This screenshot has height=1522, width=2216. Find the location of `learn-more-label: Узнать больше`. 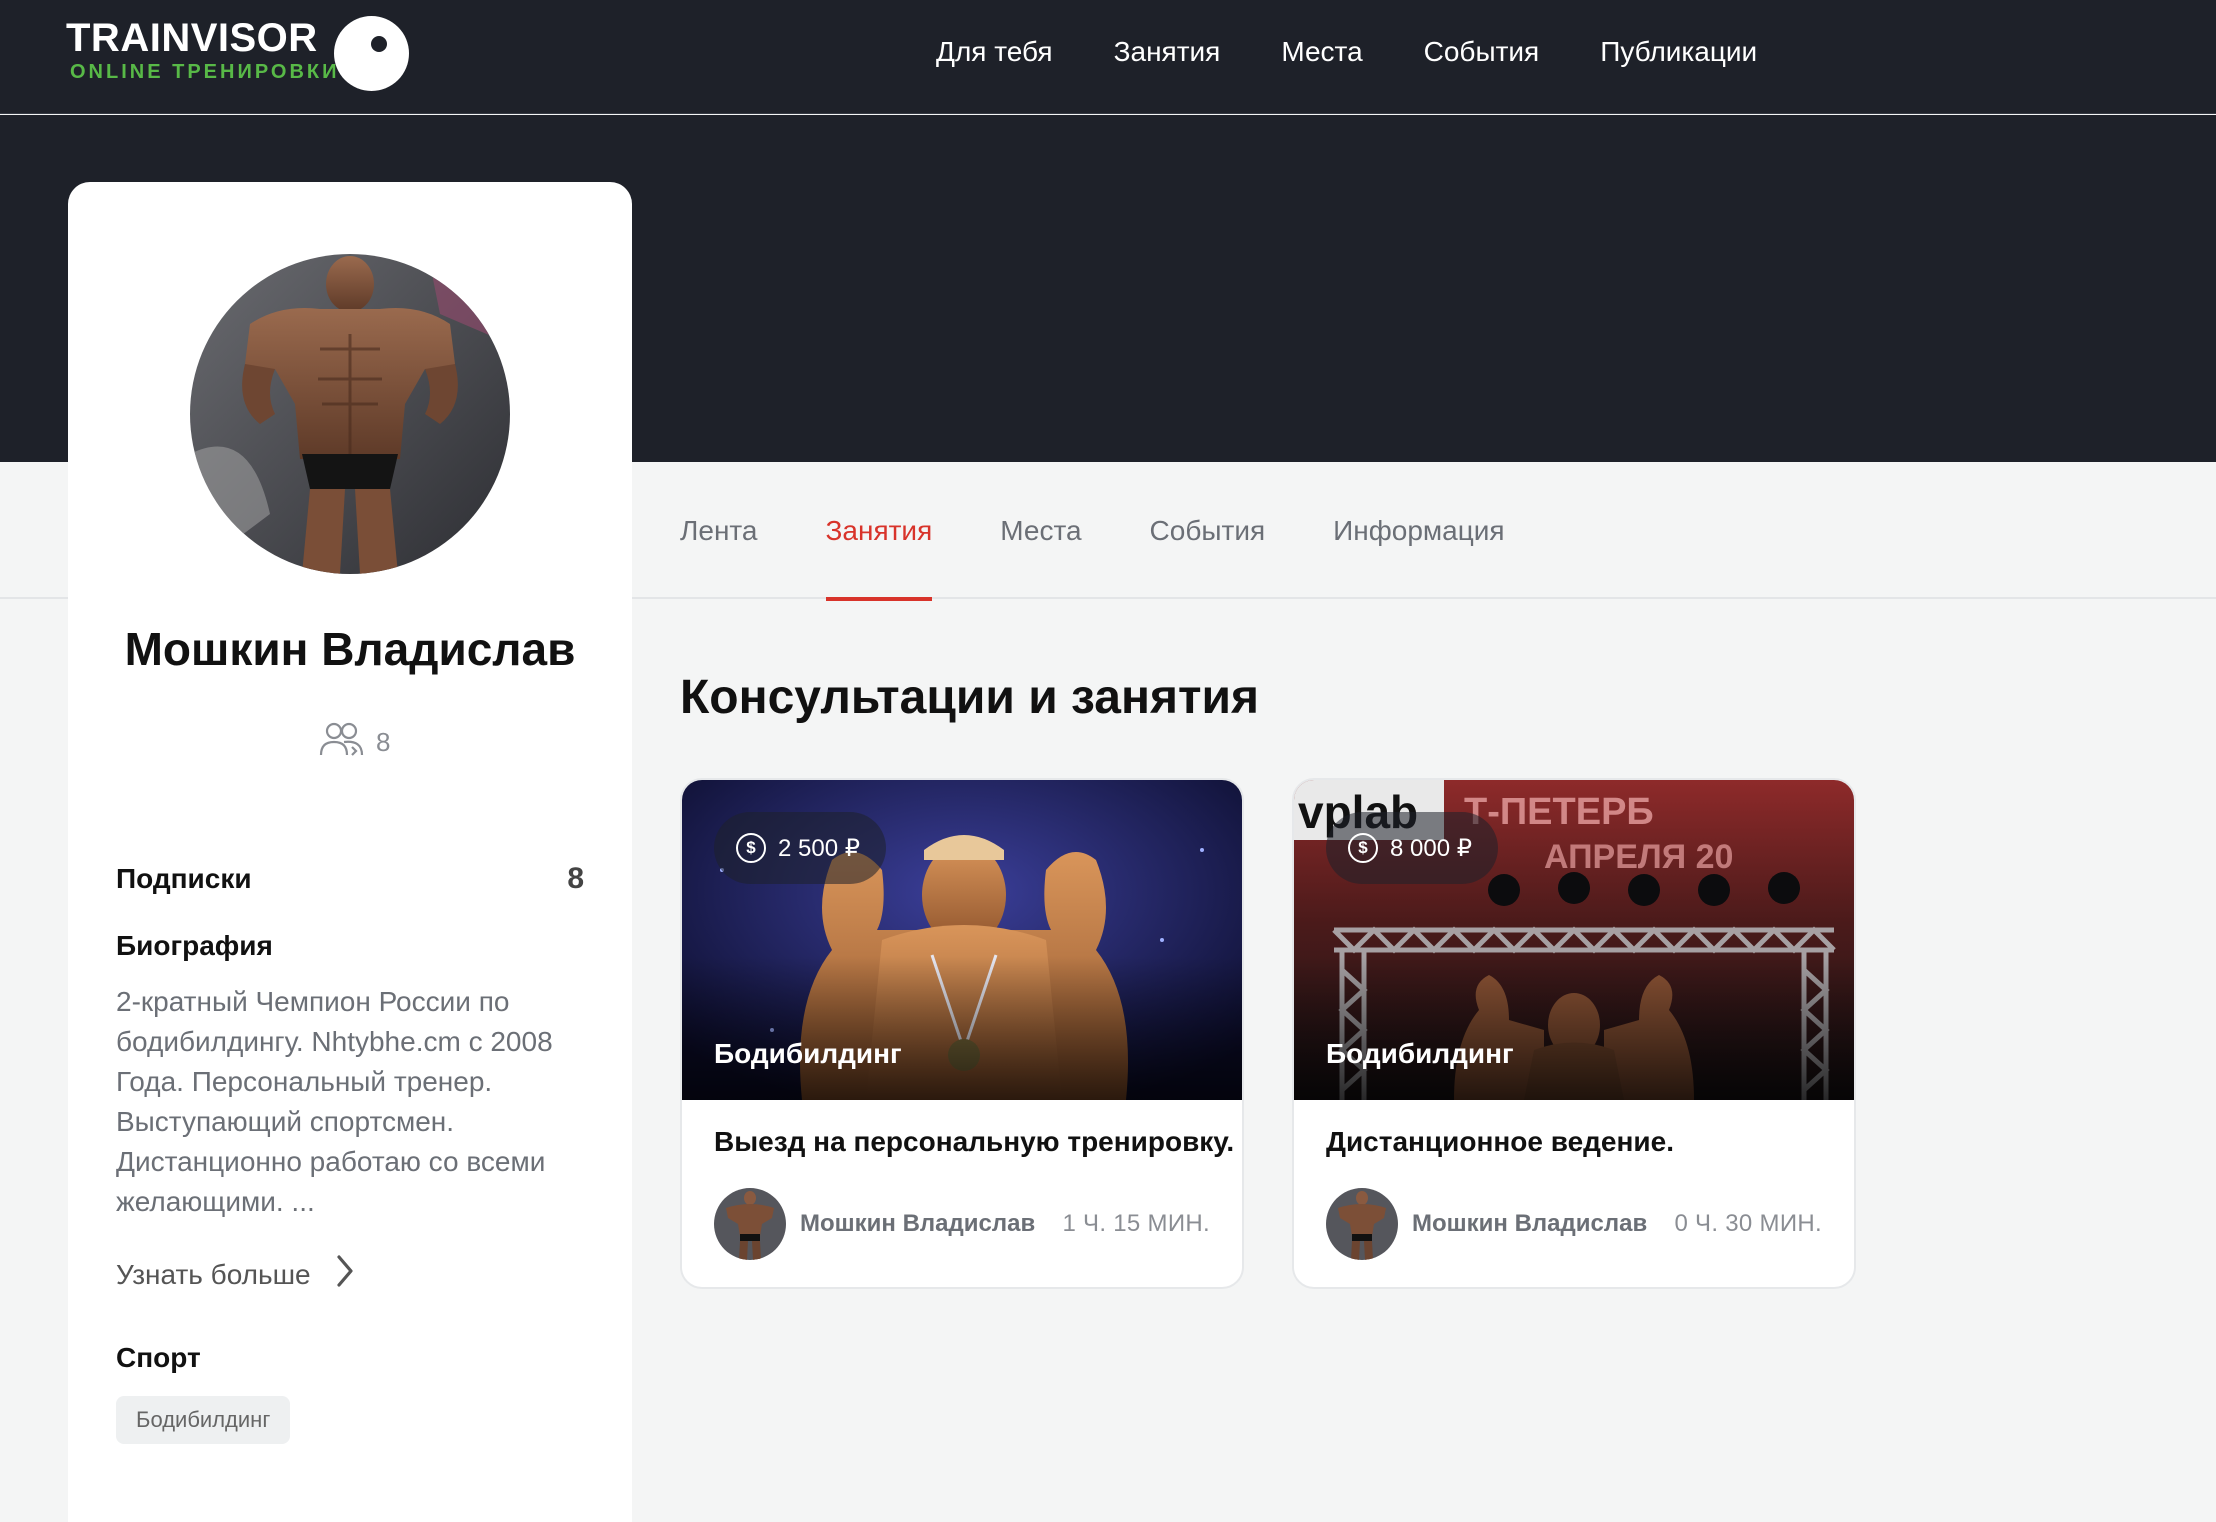

learn-more-label: Узнать больше is located at coordinates (213, 1274).